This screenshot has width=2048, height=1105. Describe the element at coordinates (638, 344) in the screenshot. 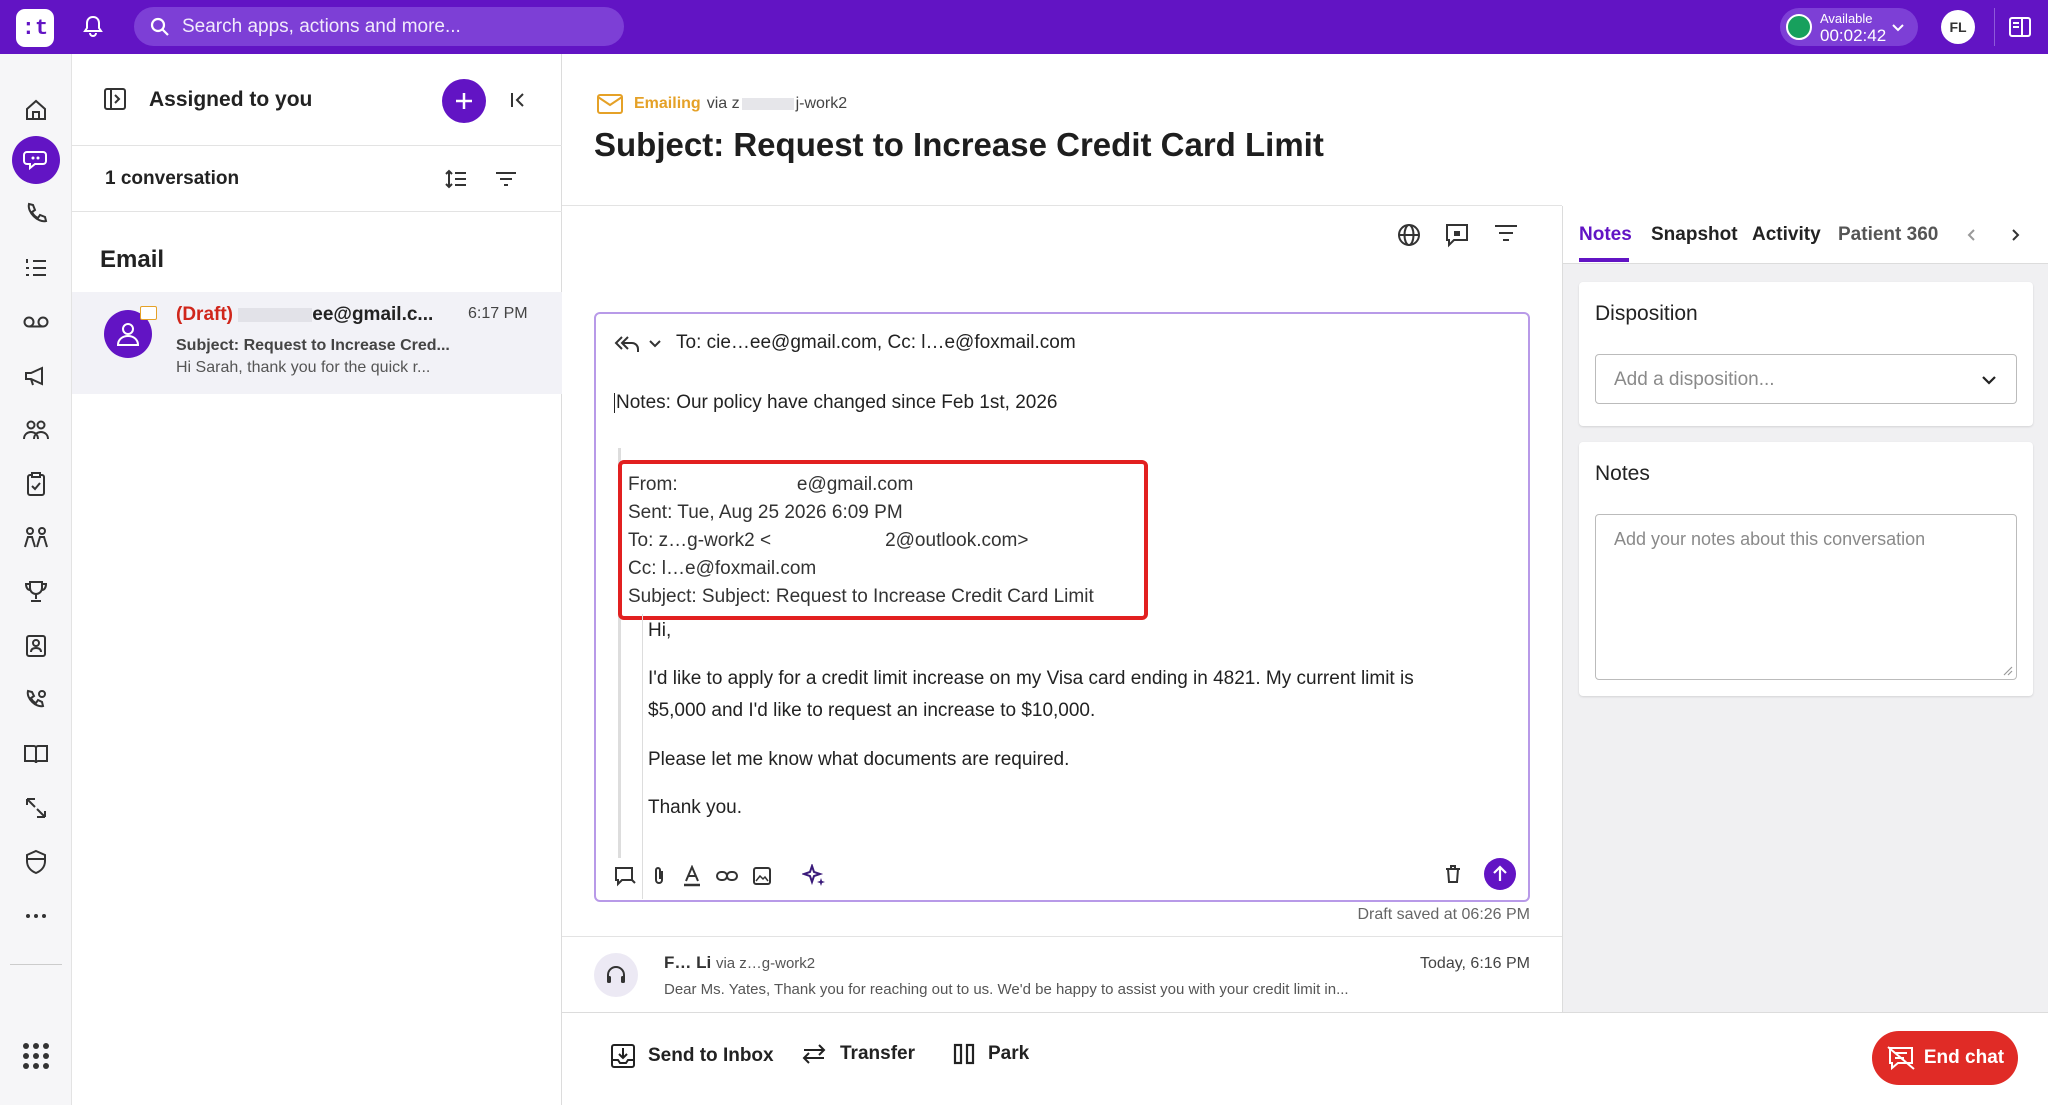

I see `reply-all-icon` at that location.